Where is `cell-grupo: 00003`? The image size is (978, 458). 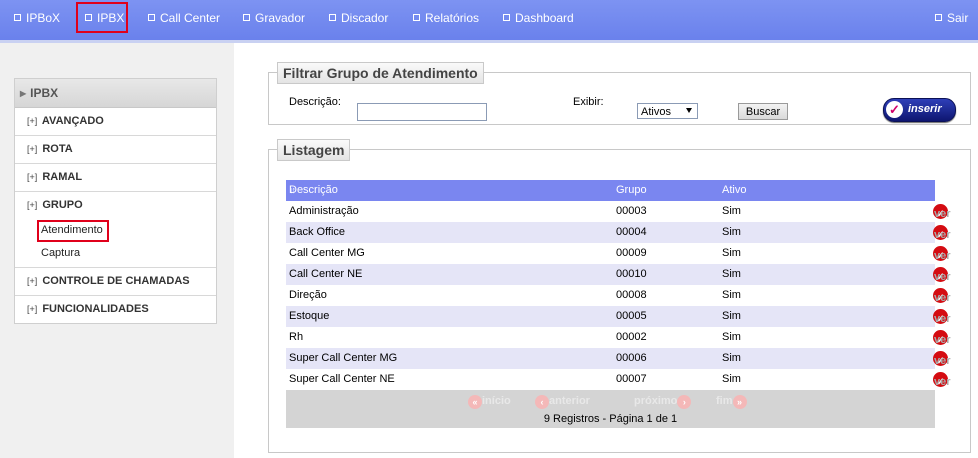 cell-grupo: 00003 is located at coordinates (631, 211).